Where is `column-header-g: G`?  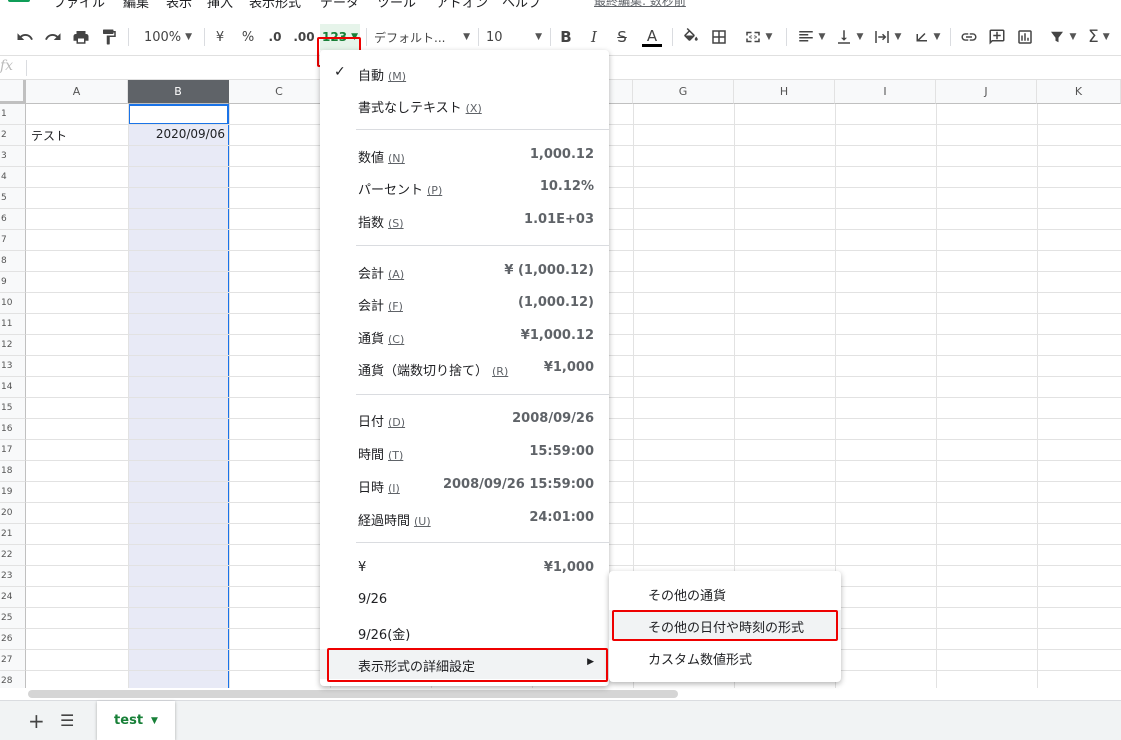 column-header-g: G is located at coordinates (683, 92).